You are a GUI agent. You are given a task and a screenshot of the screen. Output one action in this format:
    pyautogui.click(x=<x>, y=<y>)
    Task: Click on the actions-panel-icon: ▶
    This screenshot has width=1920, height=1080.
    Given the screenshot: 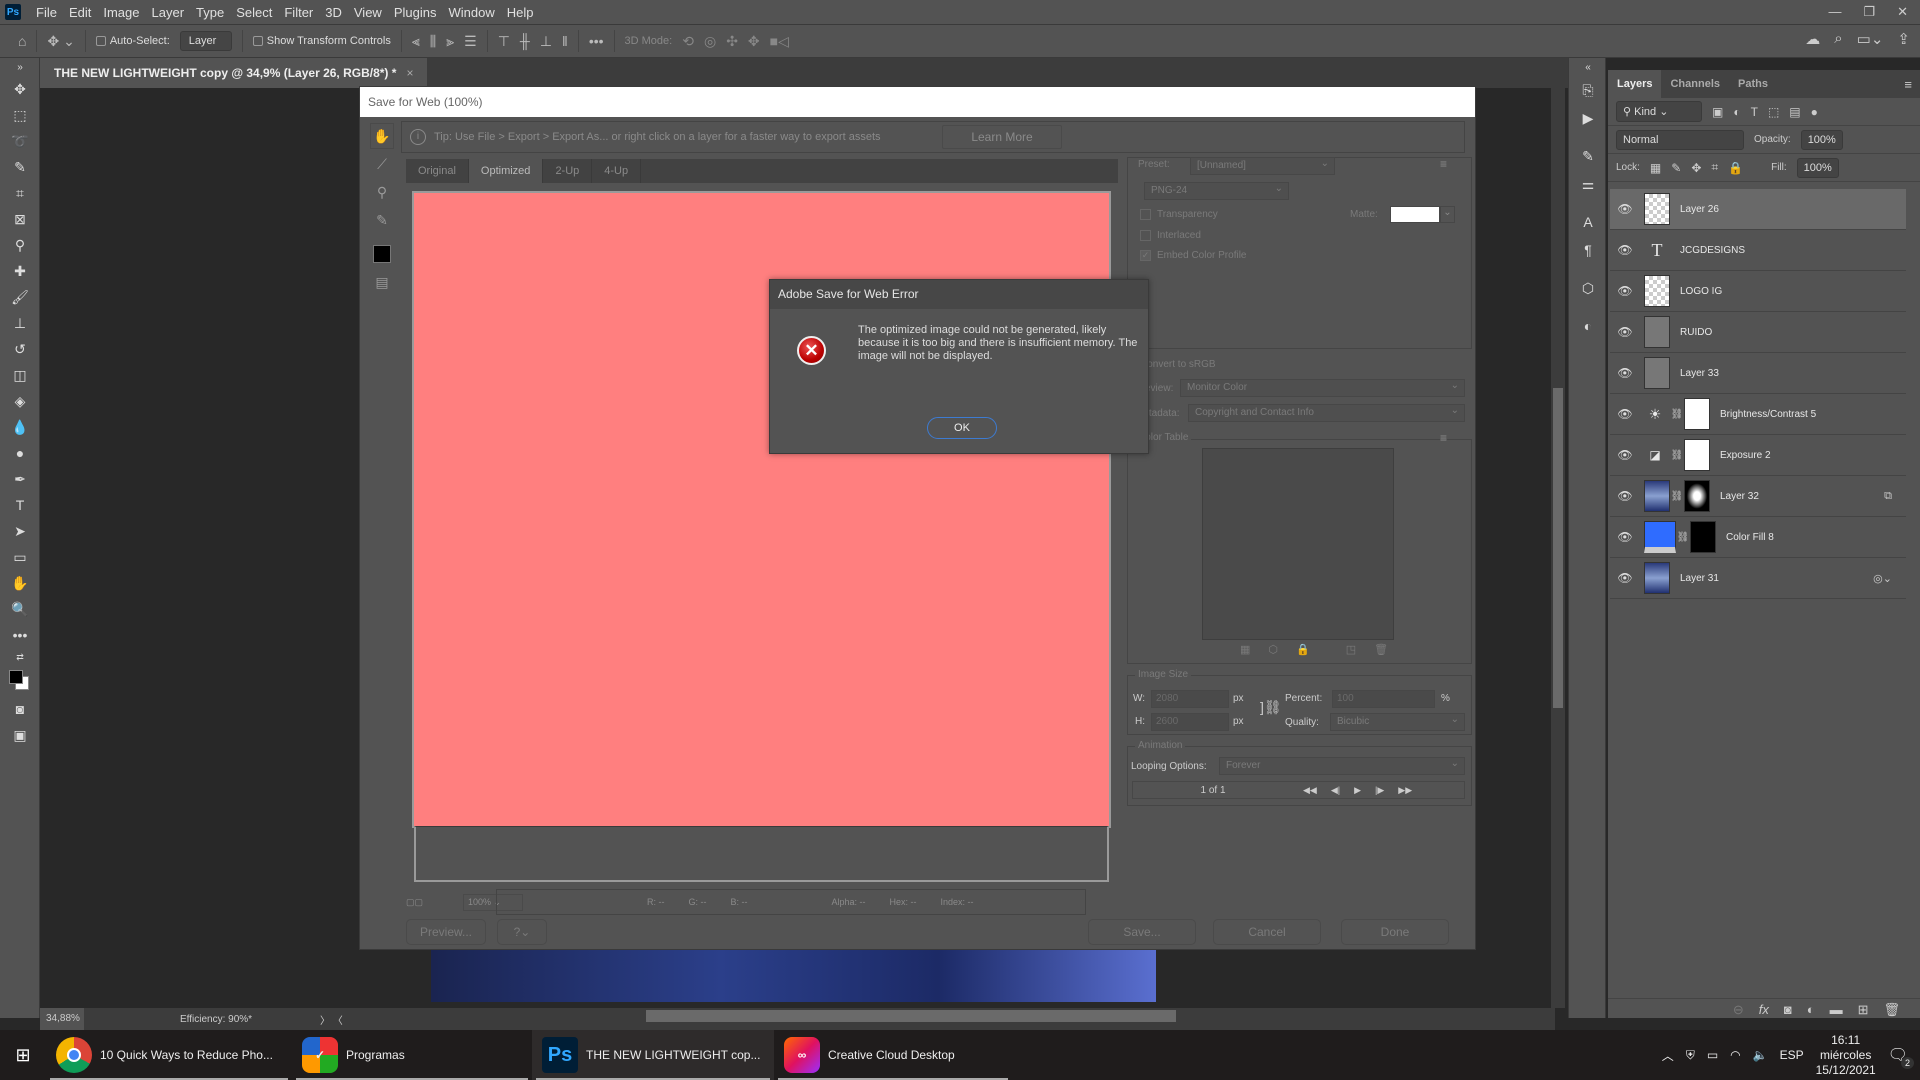 What is the action you would take?
    pyautogui.click(x=1588, y=118)
    